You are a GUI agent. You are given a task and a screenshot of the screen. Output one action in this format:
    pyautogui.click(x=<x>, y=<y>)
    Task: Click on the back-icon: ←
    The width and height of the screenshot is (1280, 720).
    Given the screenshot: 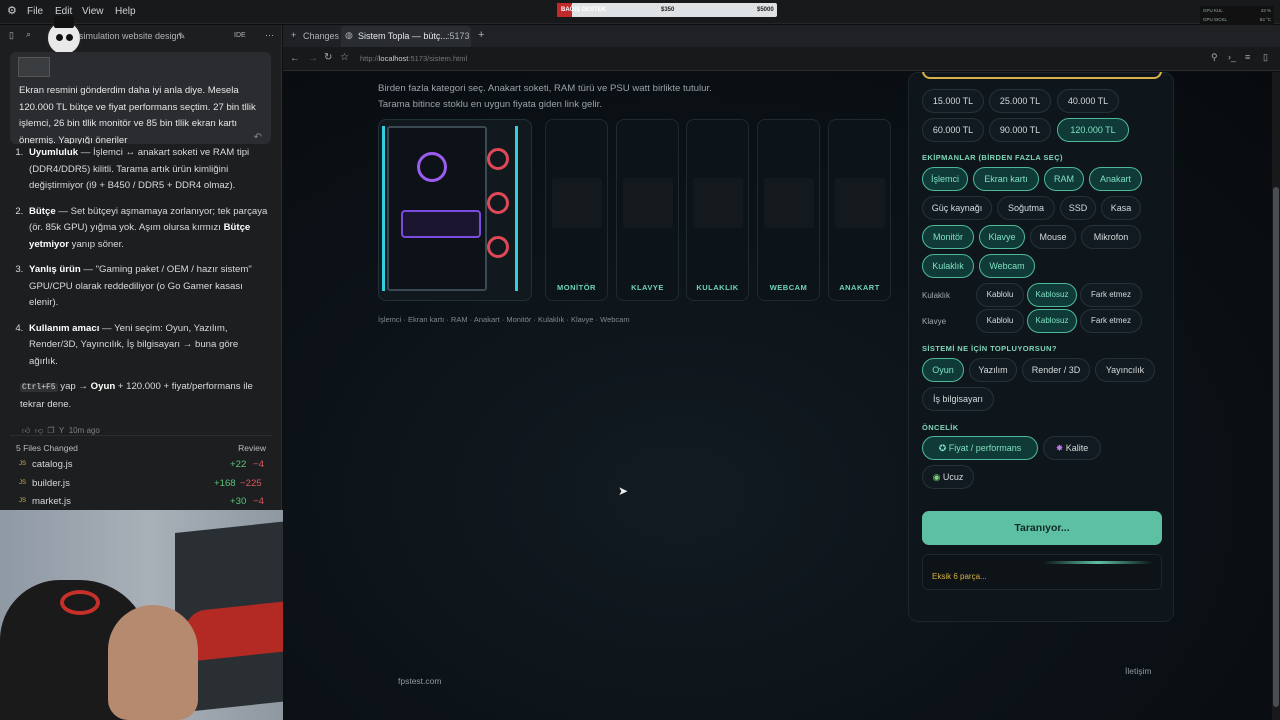 What is the action you would take?
    pyautogui.click(x=295, y=58)
    